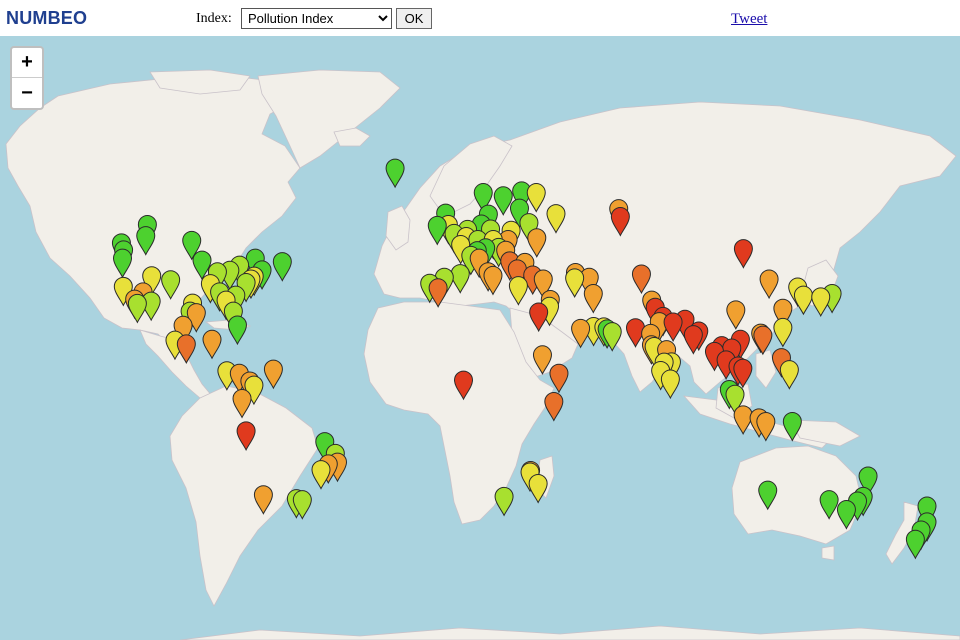 This screenshot has height=640, width=960. I want to click on zoom-control: + −, so click(27, 78).